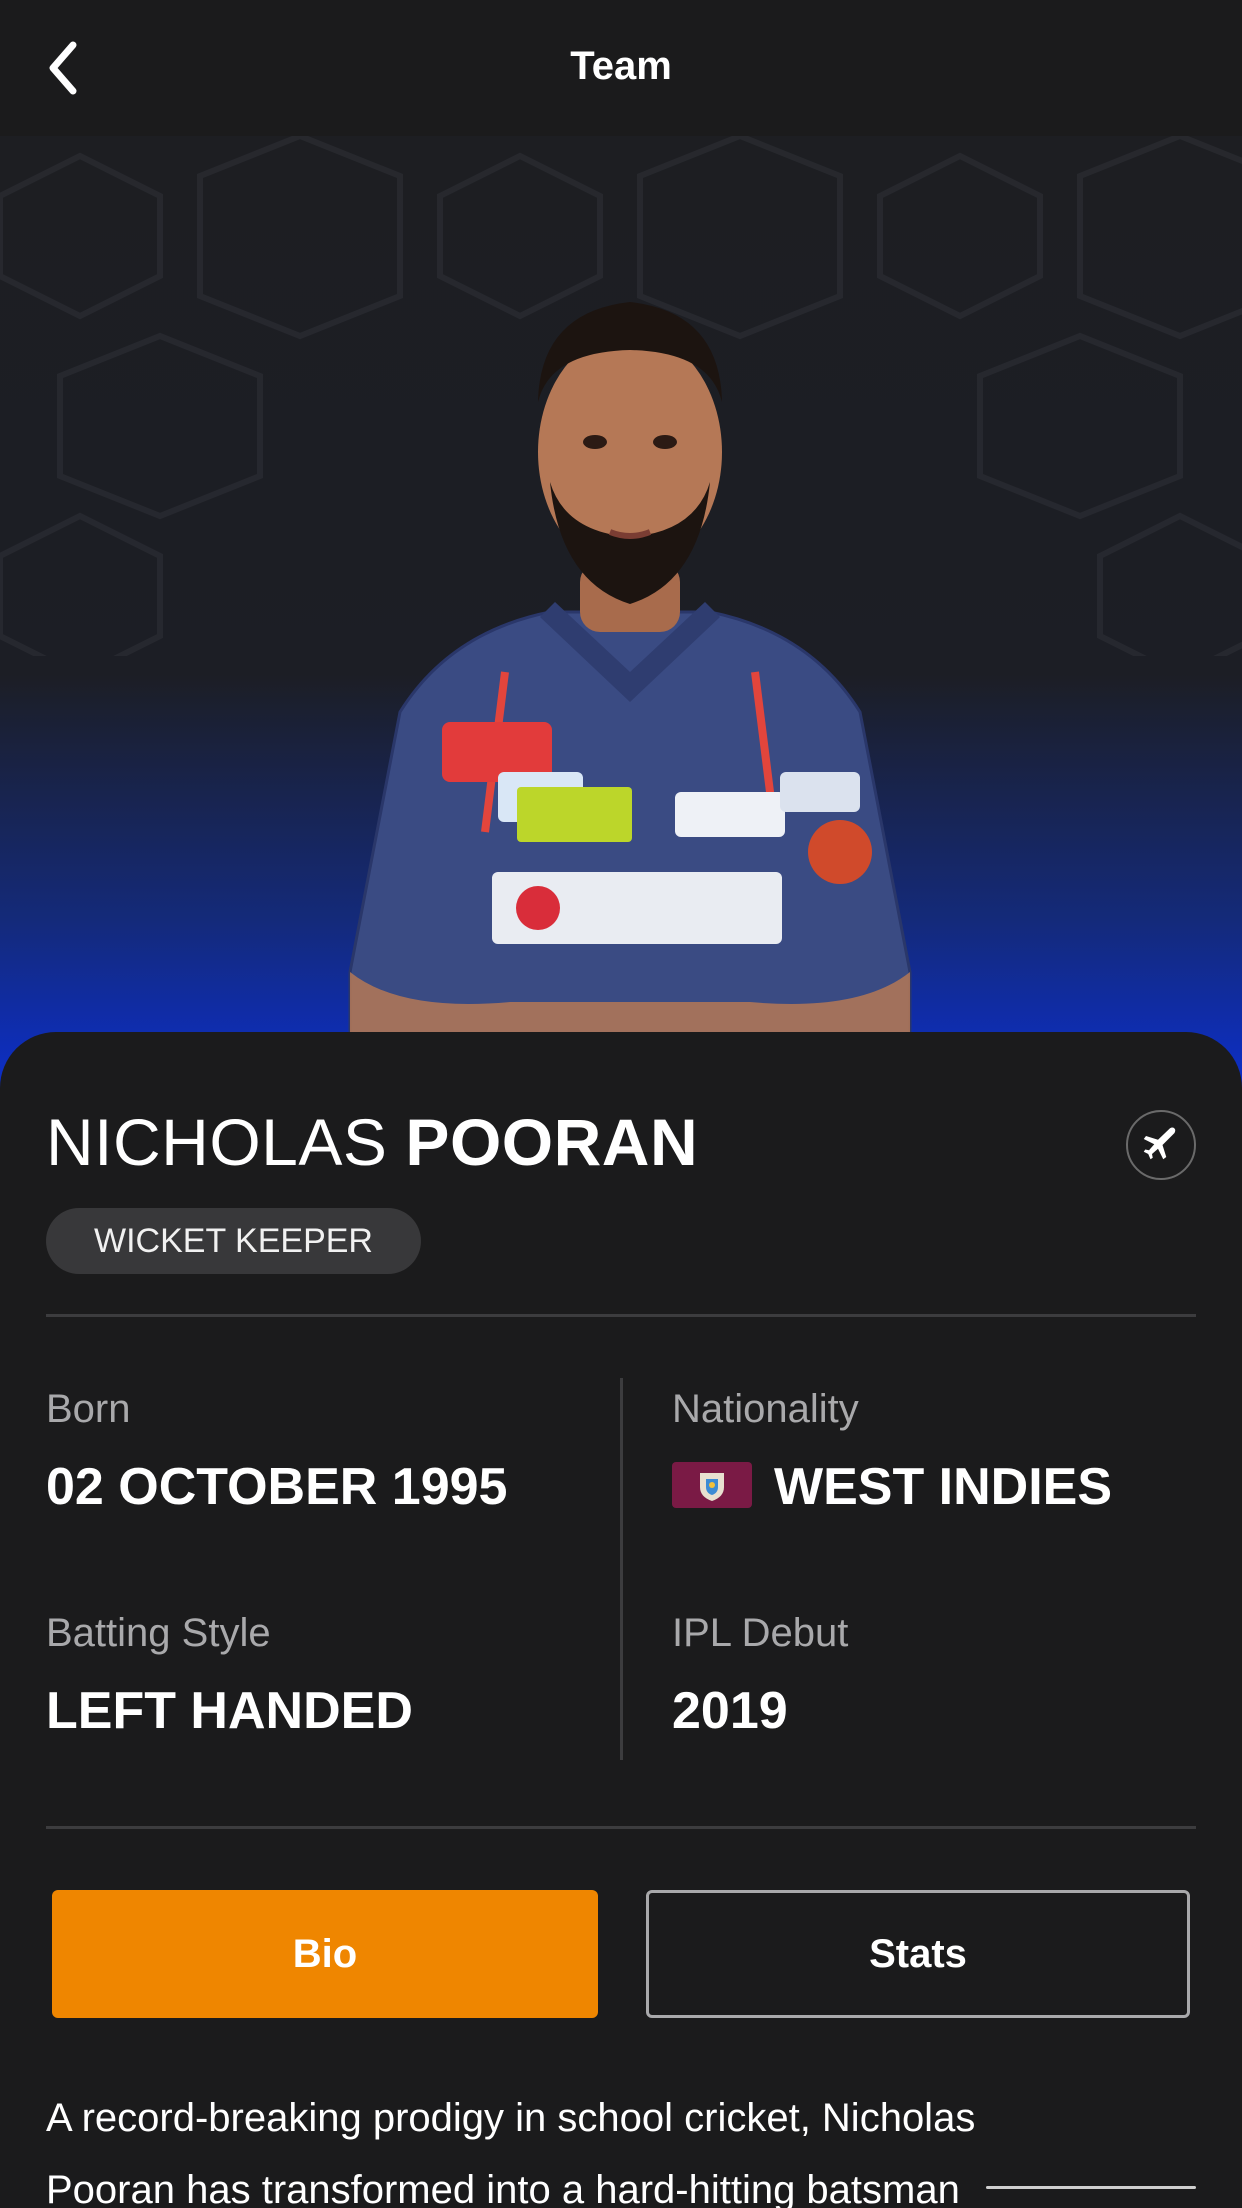 The height and width of the screenshot is (2208, 1242). Describe the element at coordinates (217, 1142) in the screenshot. I see `player-first-name: NICHOLAS` at that location.